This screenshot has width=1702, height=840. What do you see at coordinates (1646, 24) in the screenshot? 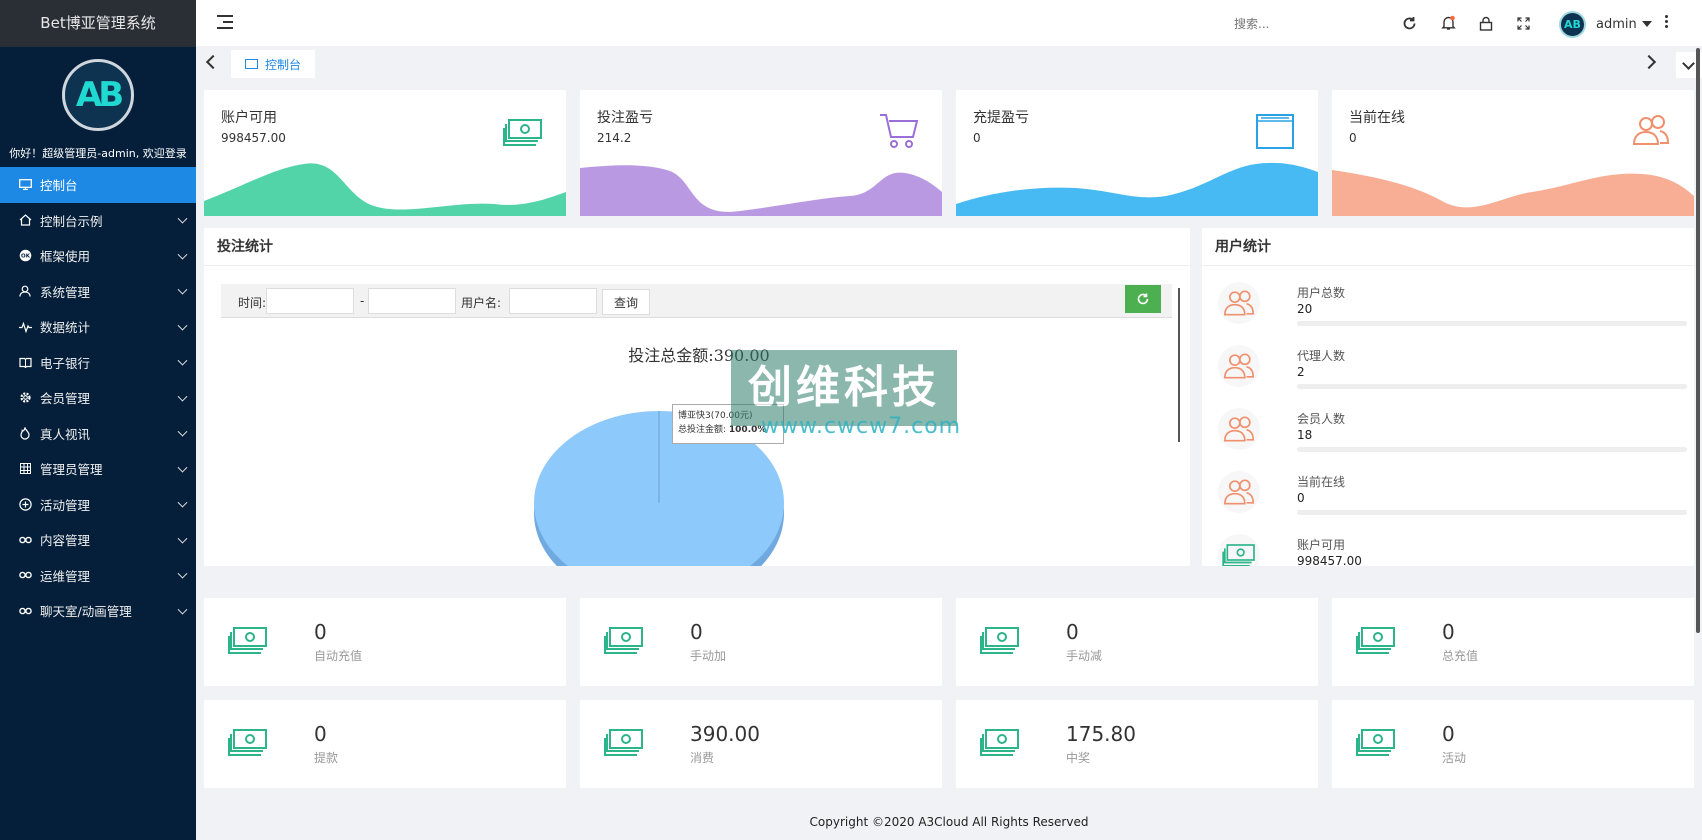
I see `caret-down-icon` at bounding box center [1646, 24].